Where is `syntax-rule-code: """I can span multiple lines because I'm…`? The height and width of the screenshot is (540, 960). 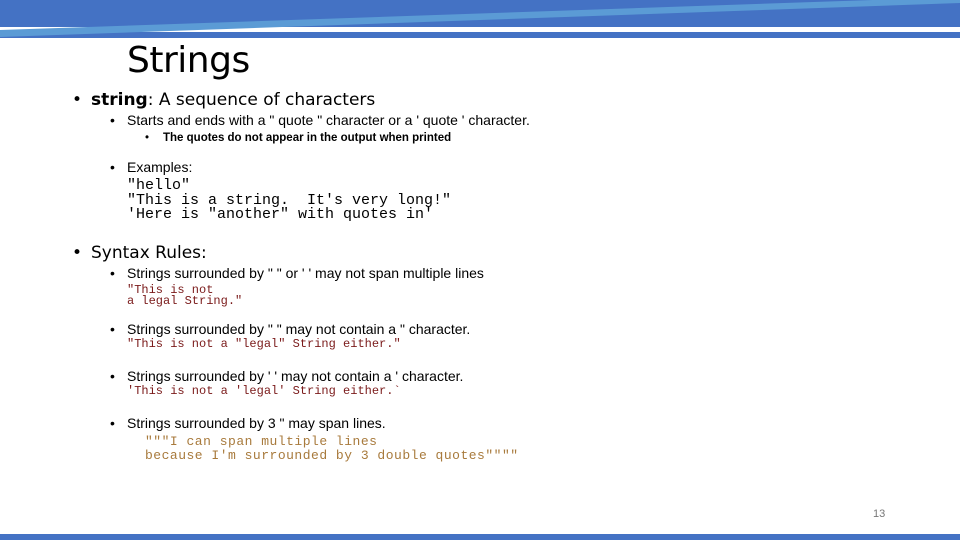
syntax-rule-code: """I can span multiple lines because I'm… is located at coordinates (332, 448).